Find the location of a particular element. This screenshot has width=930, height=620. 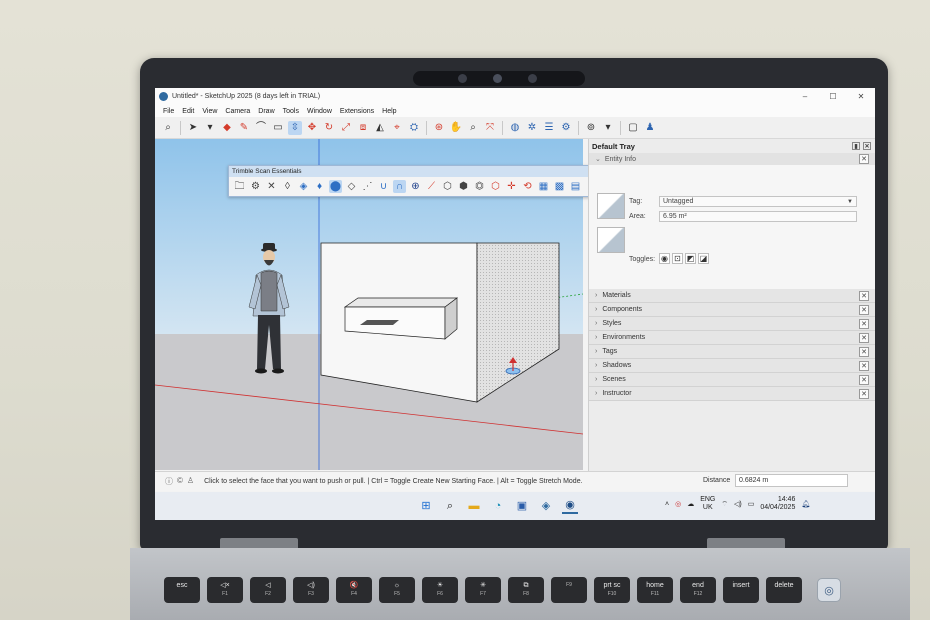

key-f2: ◁ F2 is located at coordinates (268, 590).